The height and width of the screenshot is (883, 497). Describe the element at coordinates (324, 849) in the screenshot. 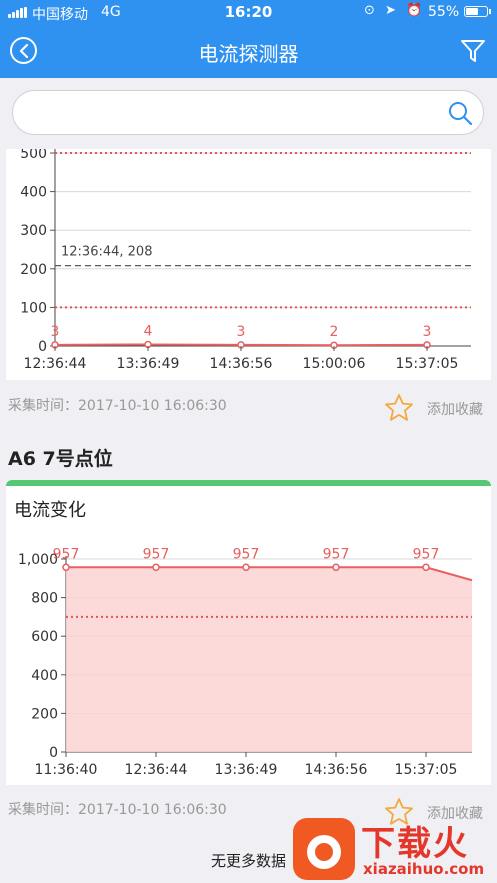

I see `watermark-logo-icon` at that location.